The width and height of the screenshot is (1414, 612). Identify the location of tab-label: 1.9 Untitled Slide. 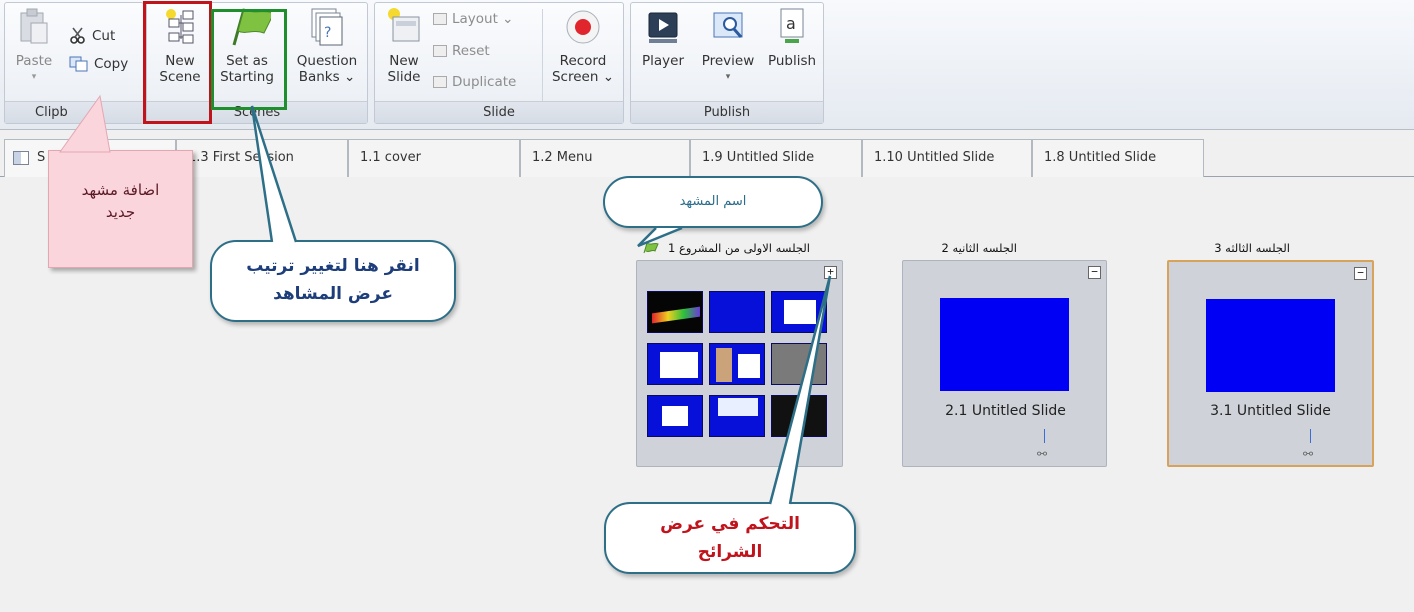
(758, 157).